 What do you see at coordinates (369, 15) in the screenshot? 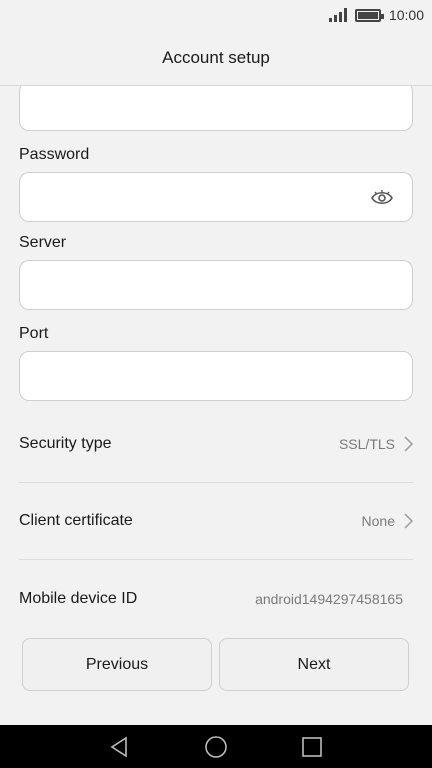
I see `battery-icon` at bounding box center [369, 15].